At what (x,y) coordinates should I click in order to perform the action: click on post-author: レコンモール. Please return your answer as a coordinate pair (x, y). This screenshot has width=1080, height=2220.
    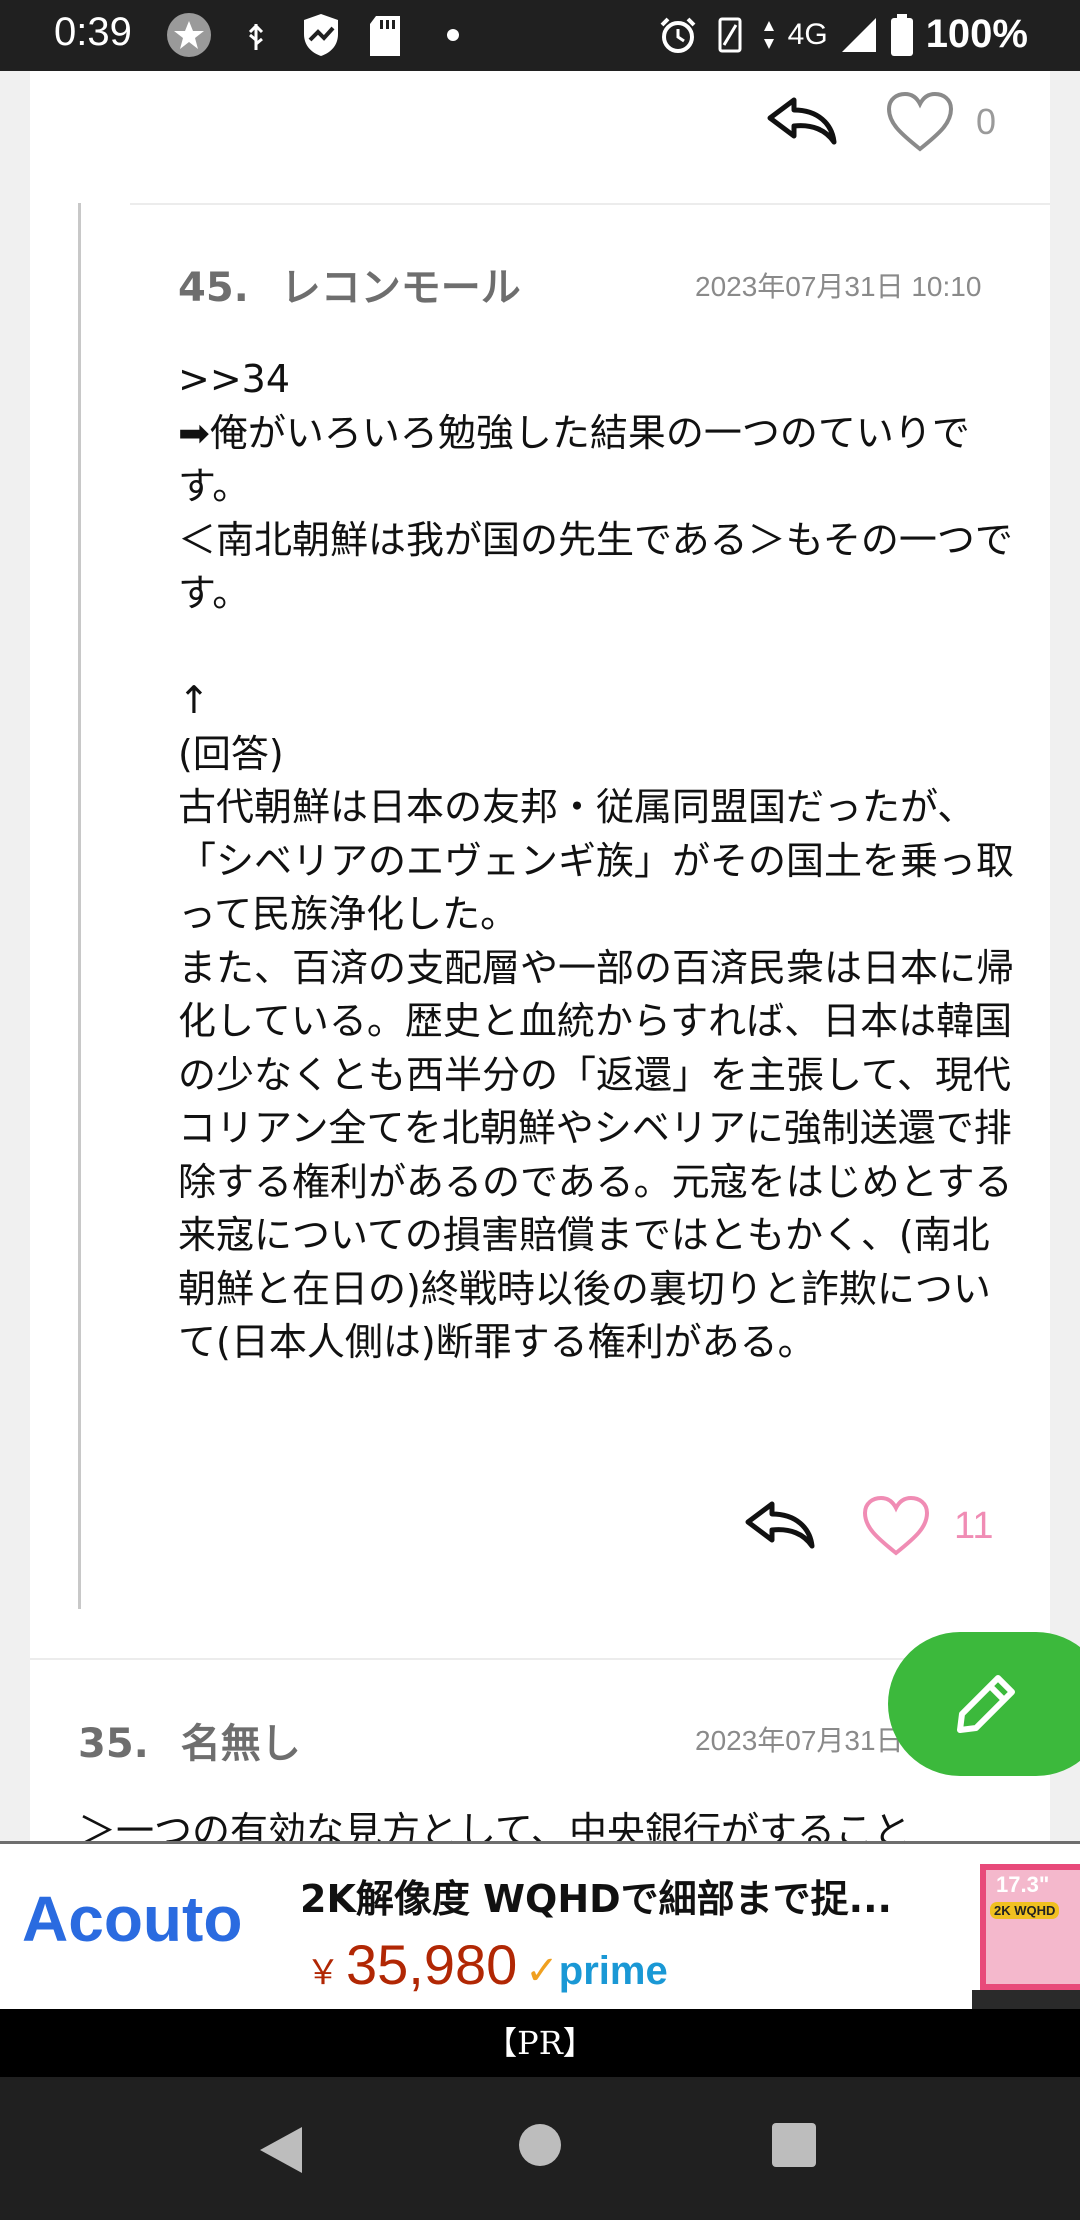
    Looking at the image, I should click on (400, 288).